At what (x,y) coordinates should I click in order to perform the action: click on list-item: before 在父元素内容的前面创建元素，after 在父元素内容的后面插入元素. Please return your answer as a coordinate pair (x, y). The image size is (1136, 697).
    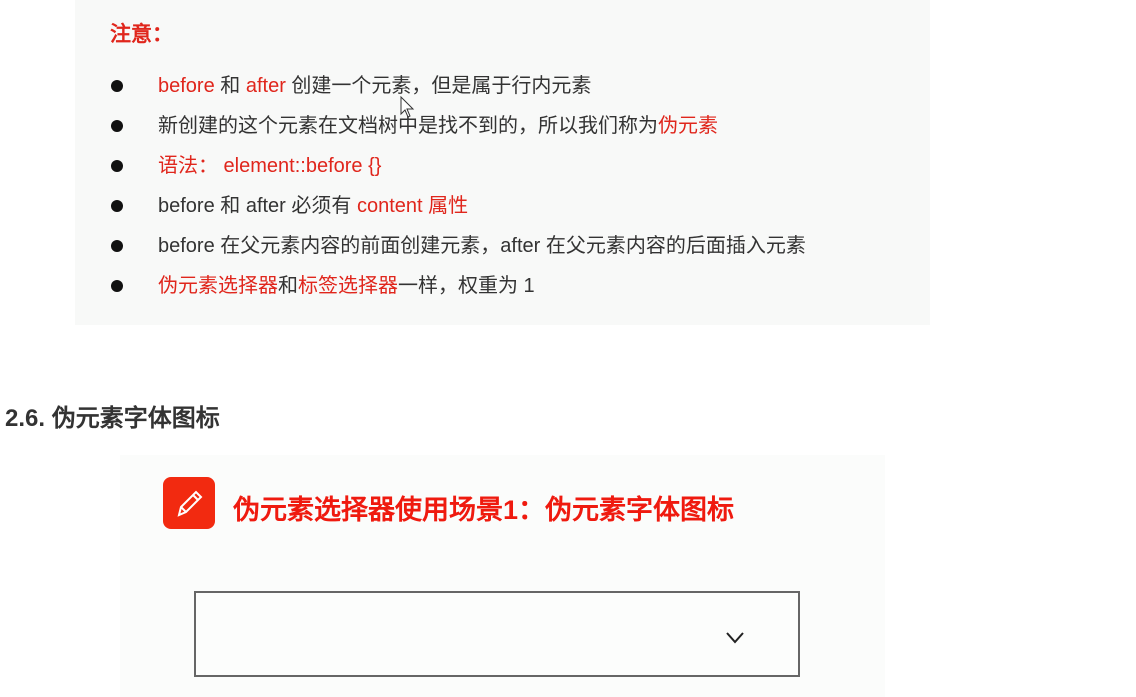
    Looking at the image, I should click on (458, 250).